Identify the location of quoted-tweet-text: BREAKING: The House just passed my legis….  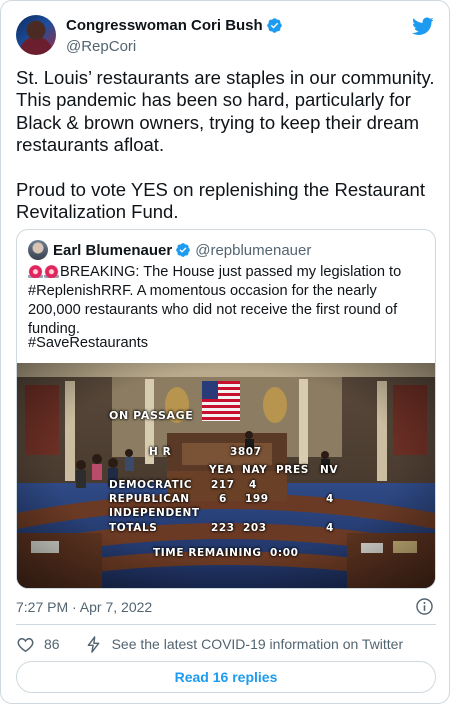
(228, 301).